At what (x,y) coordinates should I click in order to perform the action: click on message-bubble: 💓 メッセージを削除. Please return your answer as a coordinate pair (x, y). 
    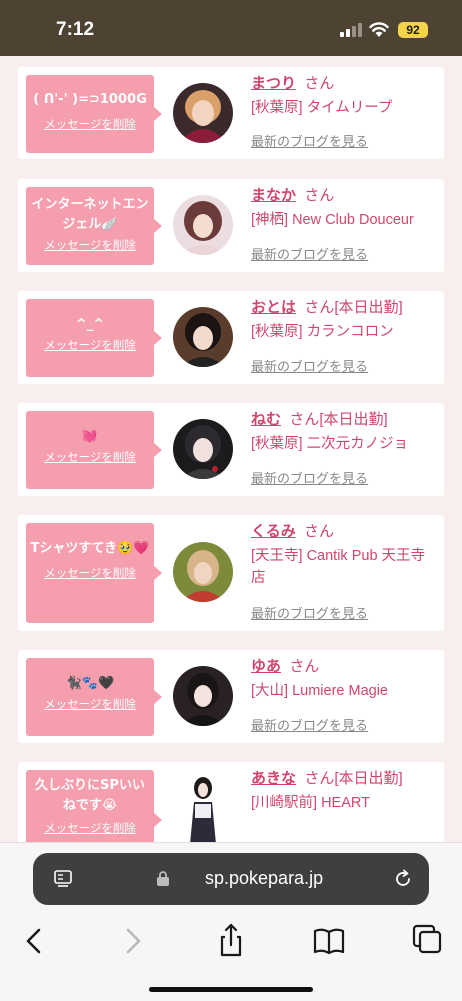
    Looking at the image, I should click on (94, 450).